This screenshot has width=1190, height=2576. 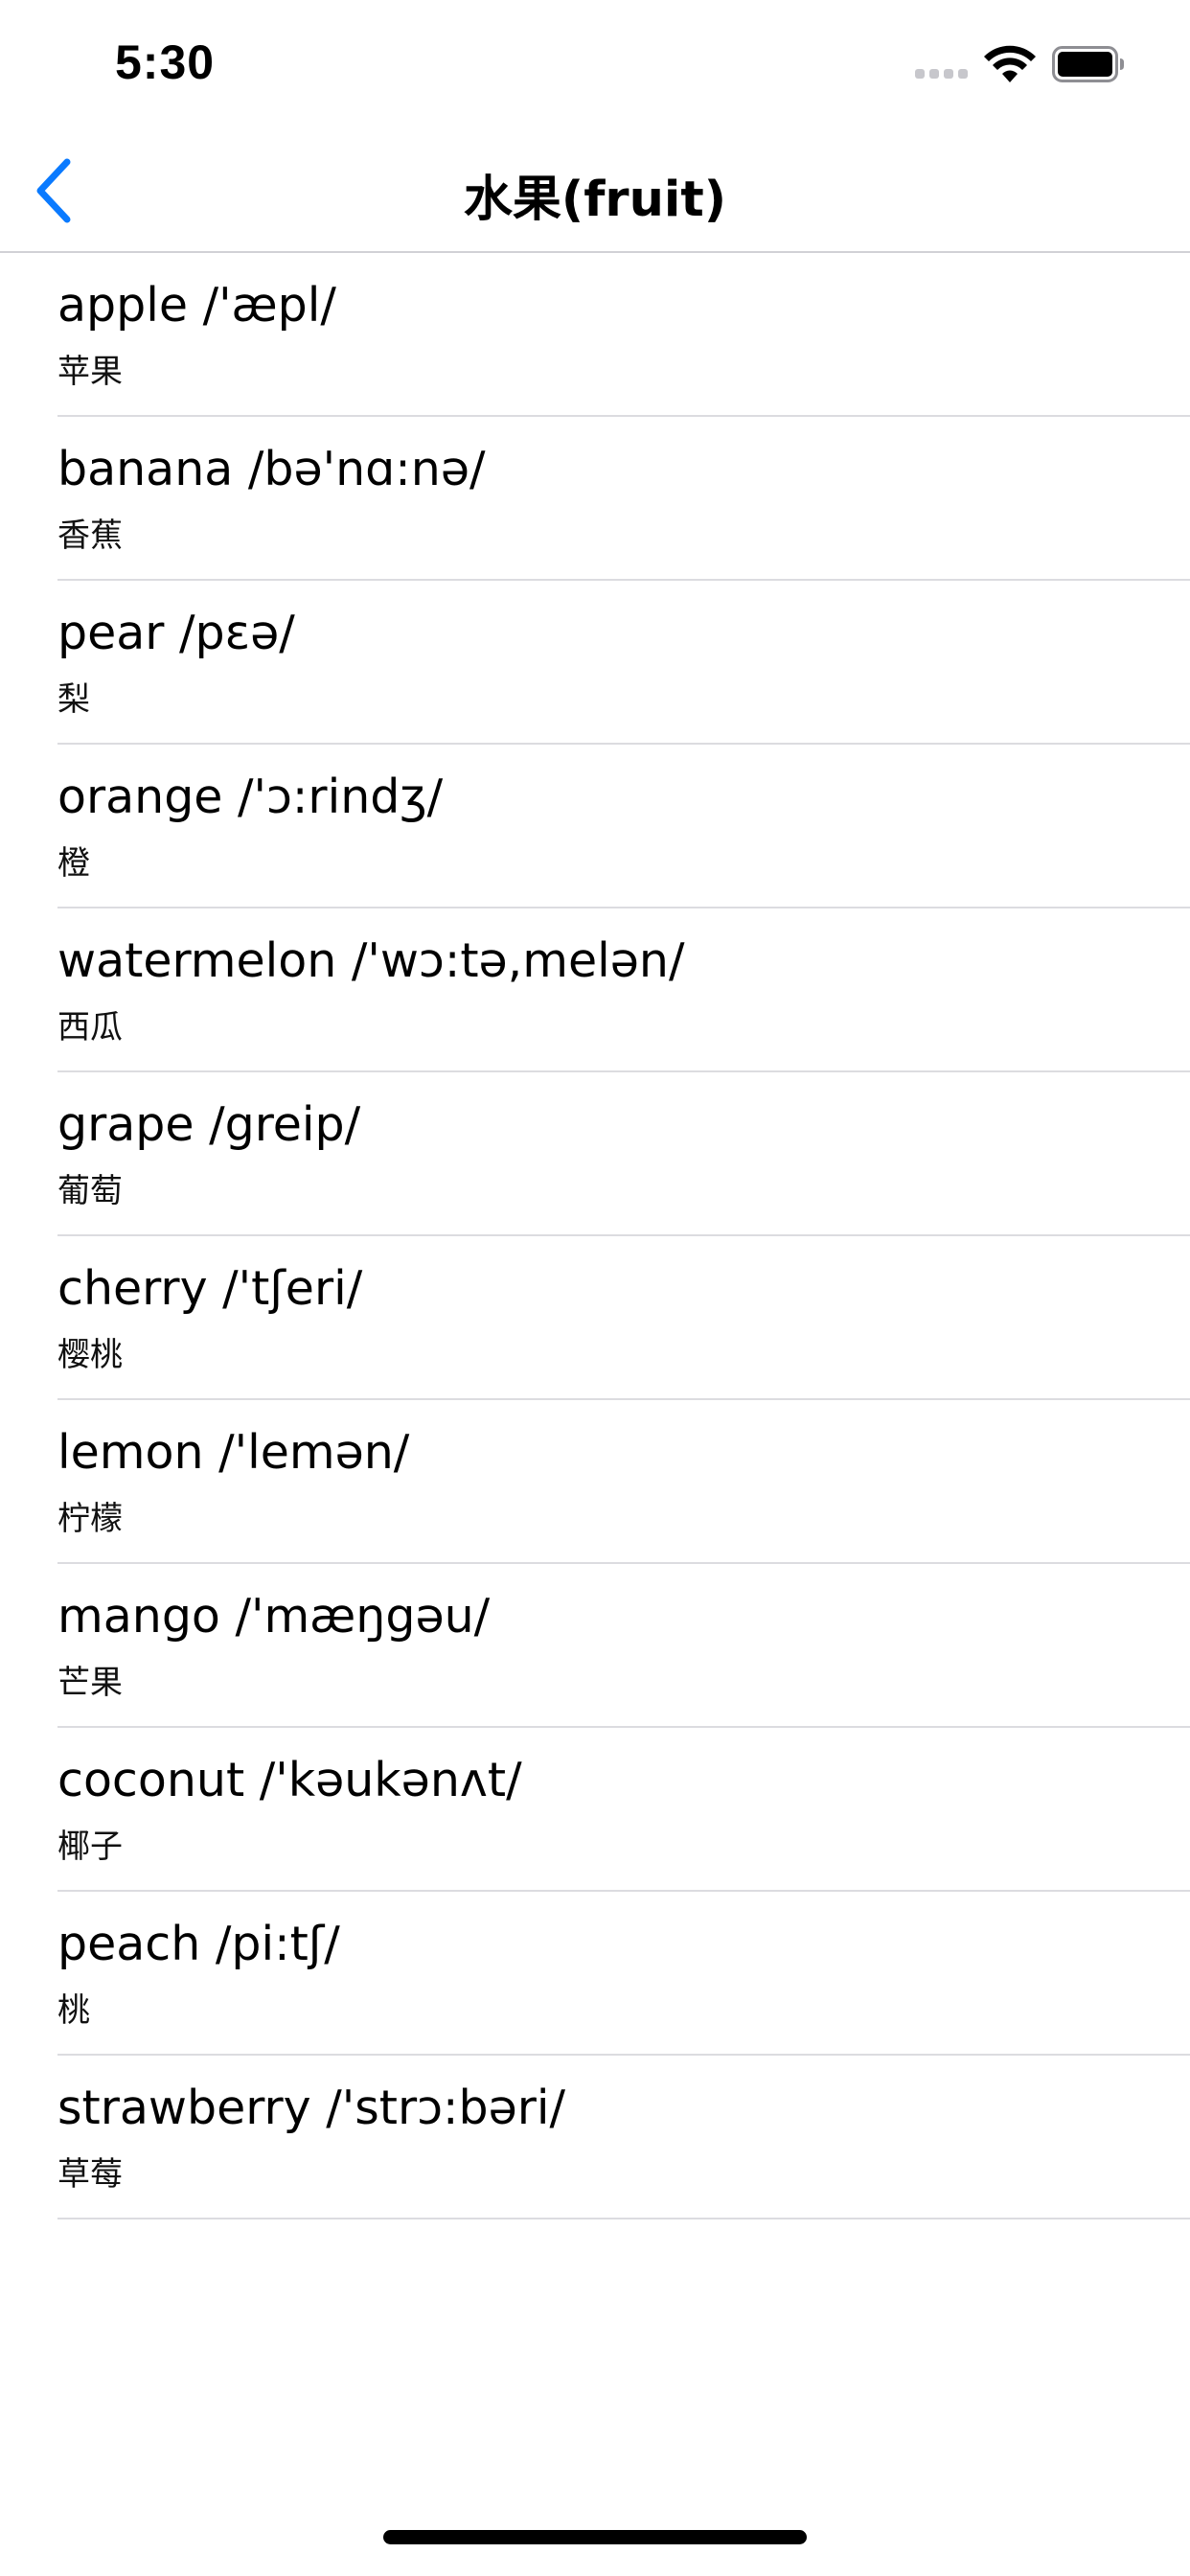 I want to click on wifi-icon, so click(x=1010, y=63).